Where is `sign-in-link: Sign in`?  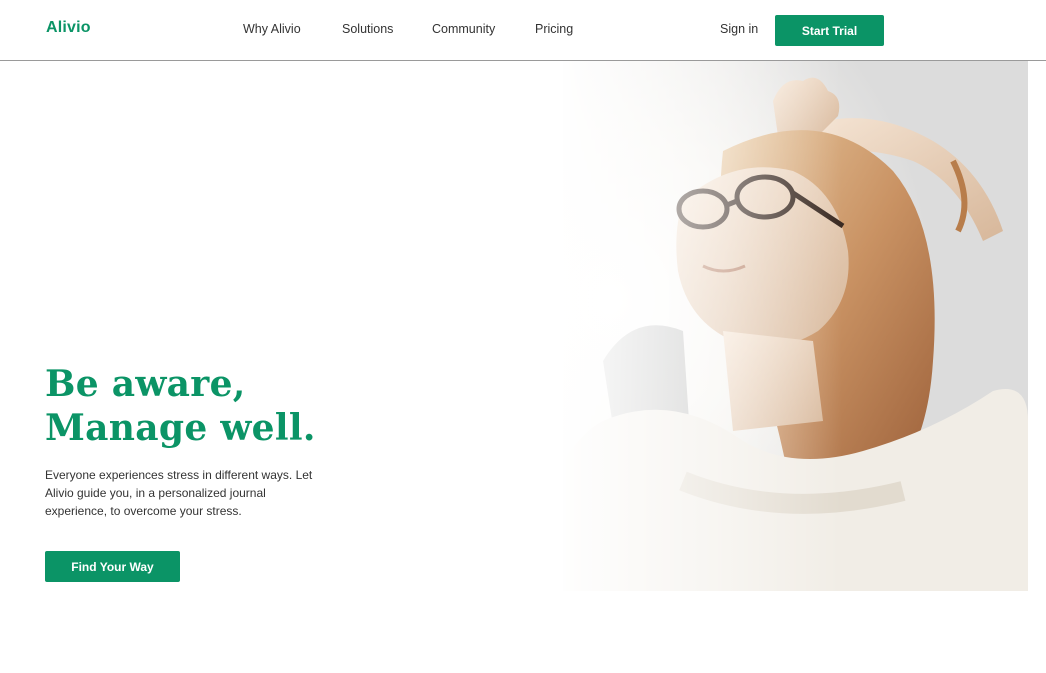
sign-in-link: Sign in is located at coordinates (739, 29).